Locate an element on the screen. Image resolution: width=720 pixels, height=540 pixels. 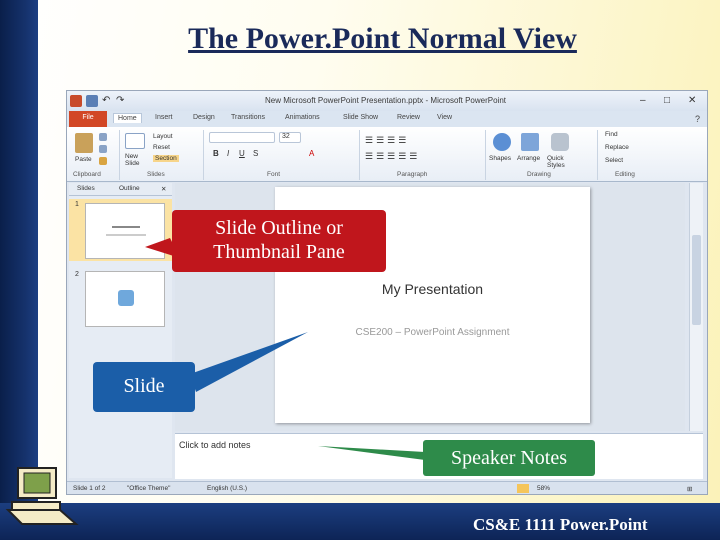
arrange-button: Arrange is located at coordinates (528, 158).